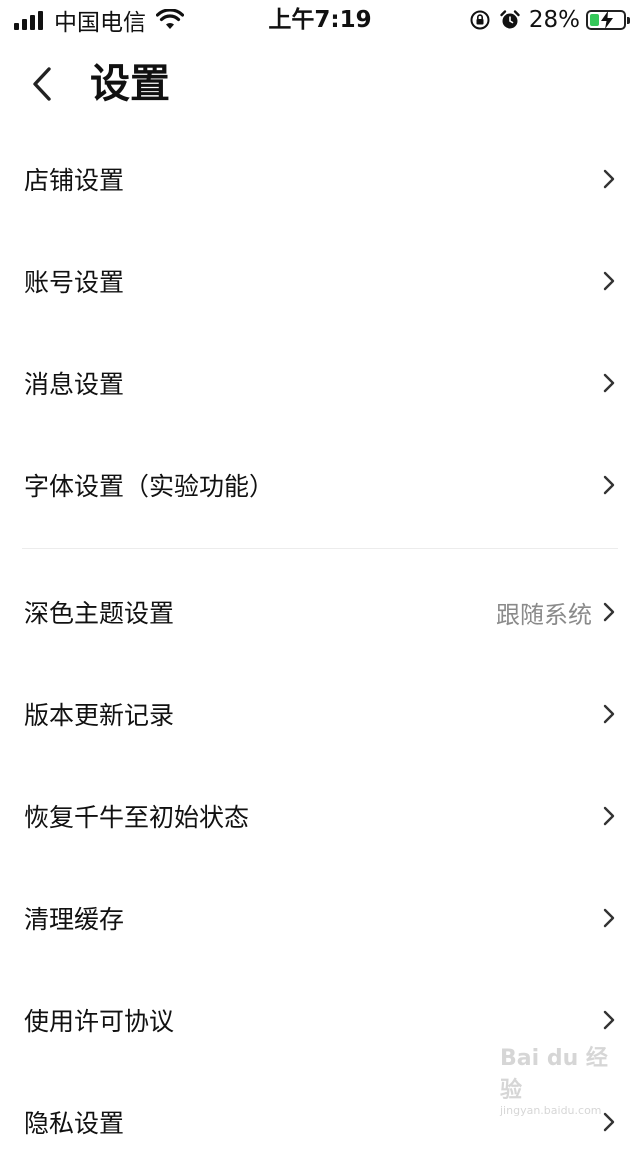  What do you see at coordinates (137, 817) in the screenshot?
I see `row-label: 恢复千牛至初始状态` at bounding box center [137, 817].